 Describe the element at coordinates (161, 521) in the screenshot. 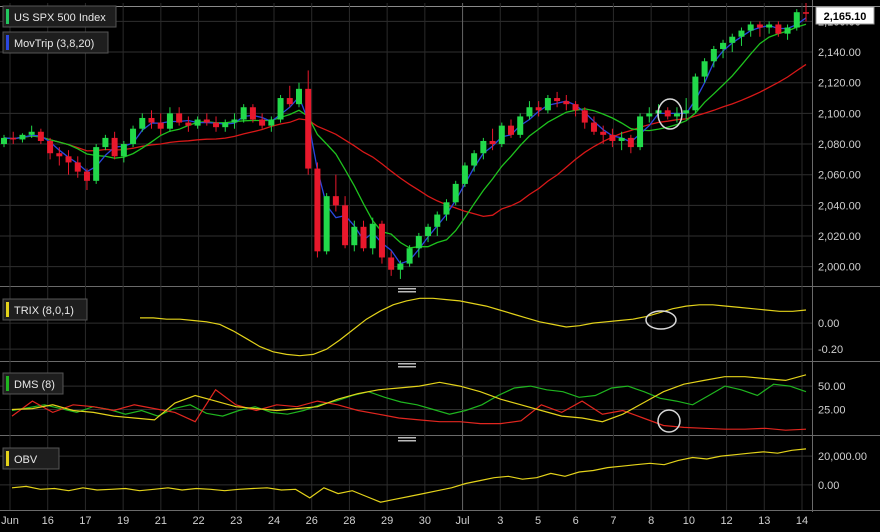

I see `x-tick-4: 21` at that location.